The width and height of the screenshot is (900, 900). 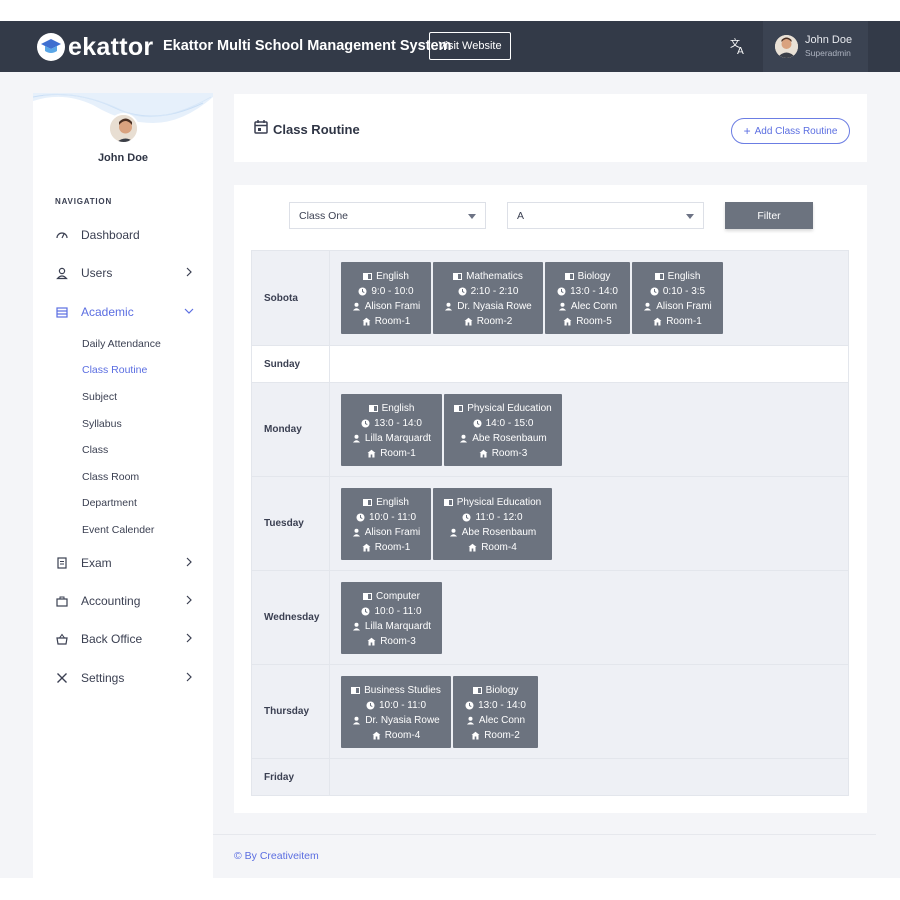 What do you see at coordinates (684, 291) in the screenshot?
I see `class-time-text: 0:10 - 3:5` at bounding box center [684, 291].